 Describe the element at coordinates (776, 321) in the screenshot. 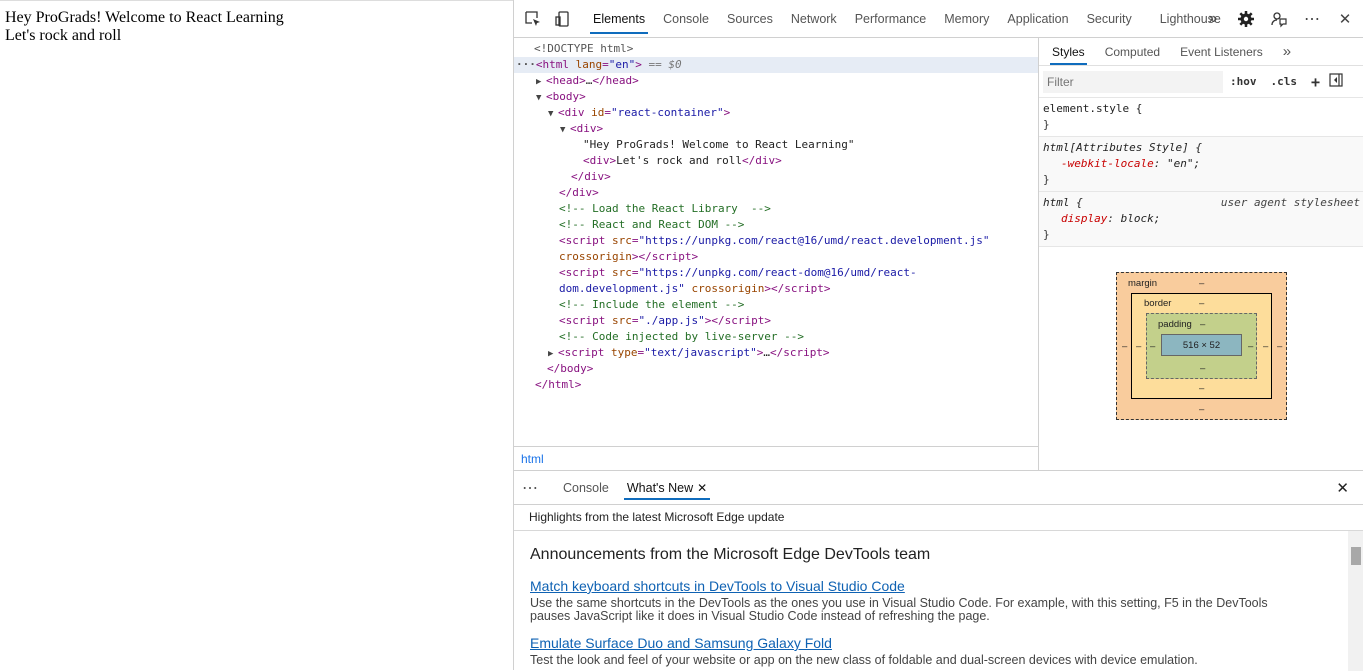

I see `dom-node-script: <script src="./app.js"></script>` at that location.